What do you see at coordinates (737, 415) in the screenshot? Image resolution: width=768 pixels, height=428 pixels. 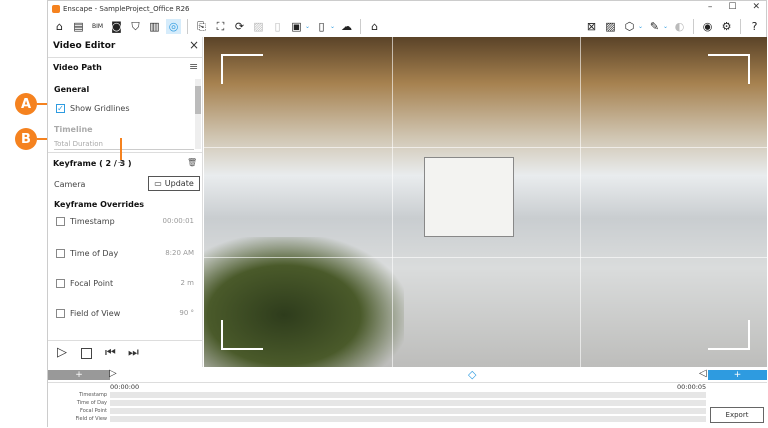 I see `export-button: Export` at bounding box center [737, 415].